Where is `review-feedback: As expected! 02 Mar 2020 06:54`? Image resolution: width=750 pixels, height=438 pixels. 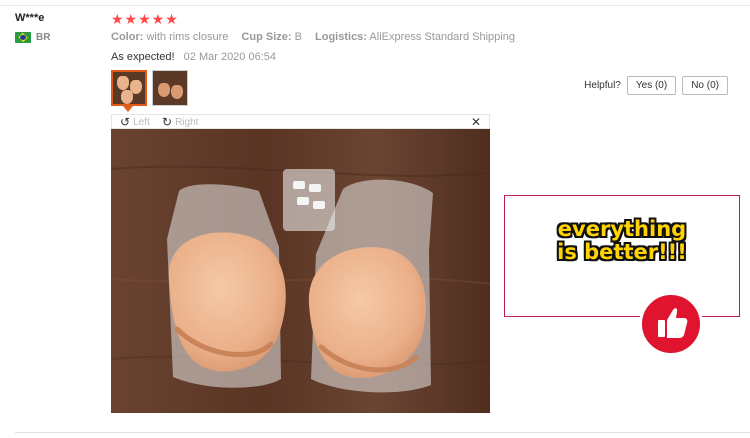 review-feedback: As expected! 02 Mar 2020 06:54 is located at coordinates (193, 57).